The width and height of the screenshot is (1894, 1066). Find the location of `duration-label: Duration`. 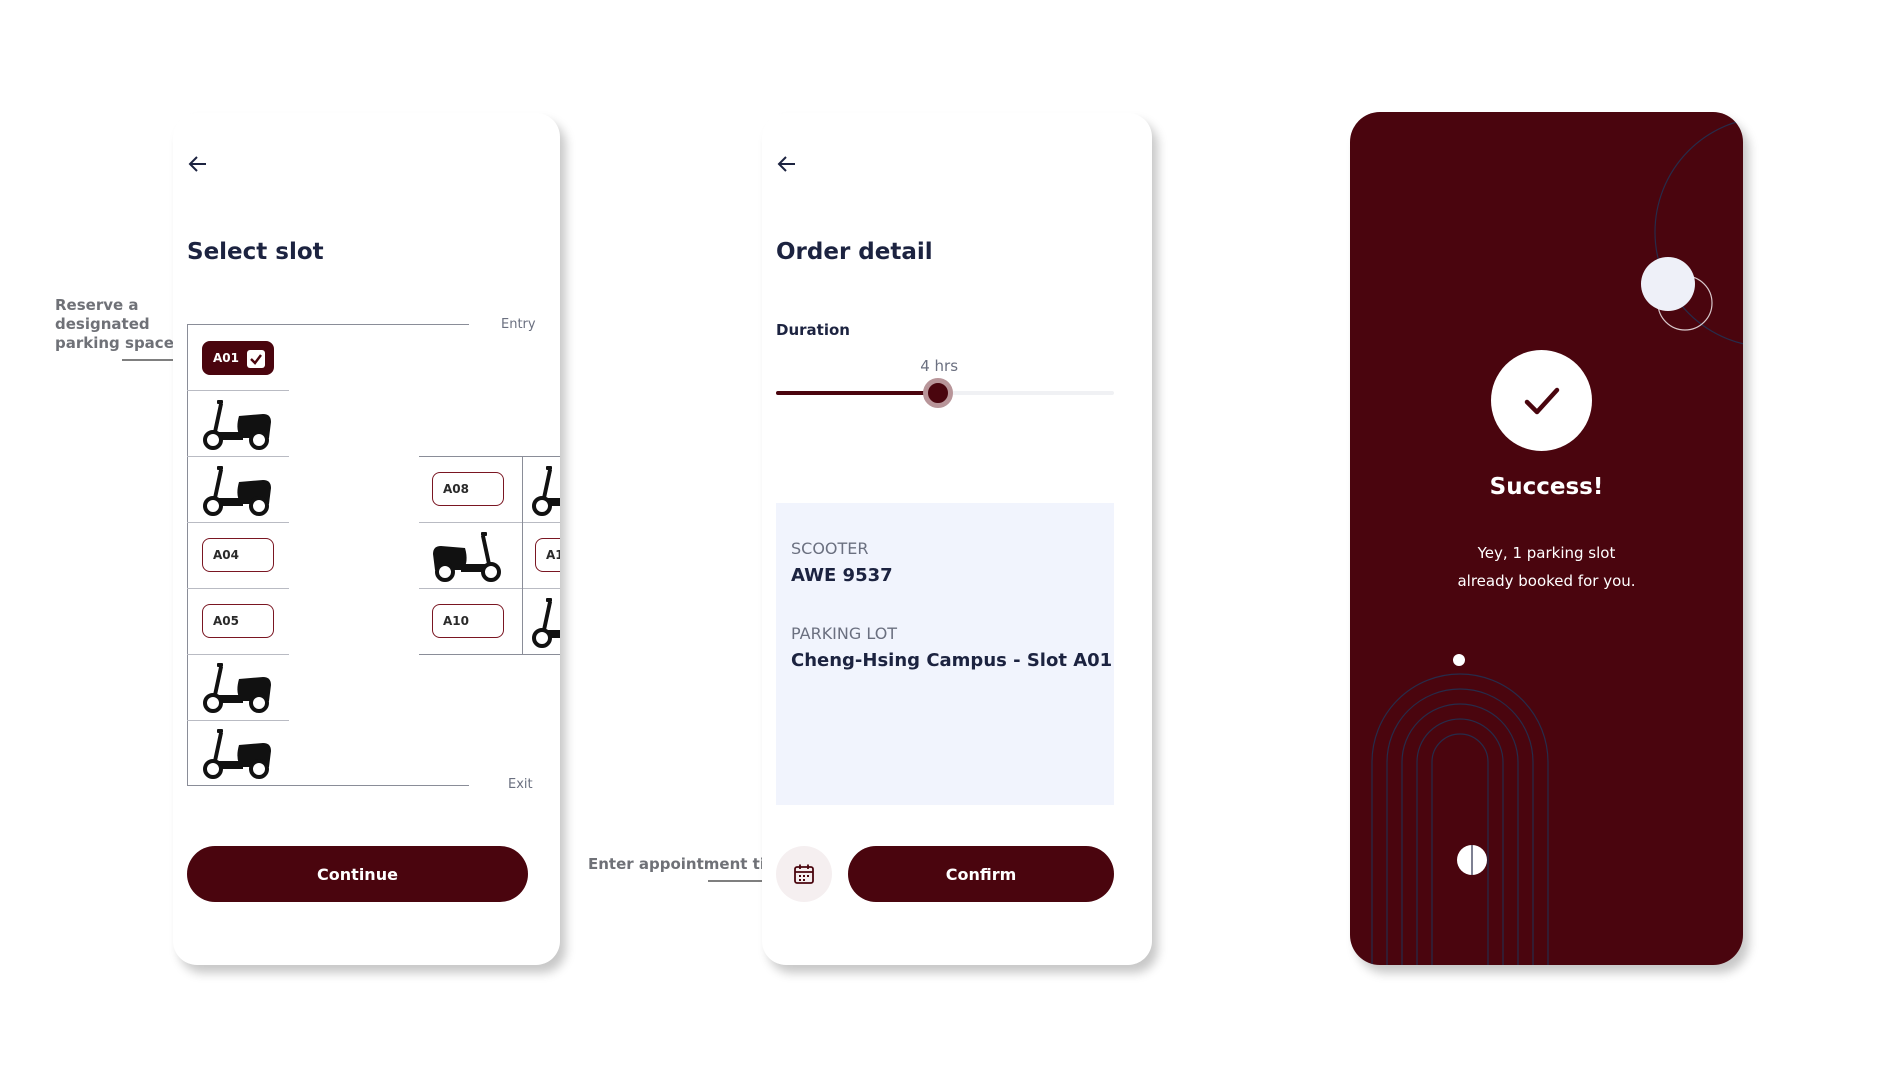

duration-label: Duration is located at coordinates (813, 330).